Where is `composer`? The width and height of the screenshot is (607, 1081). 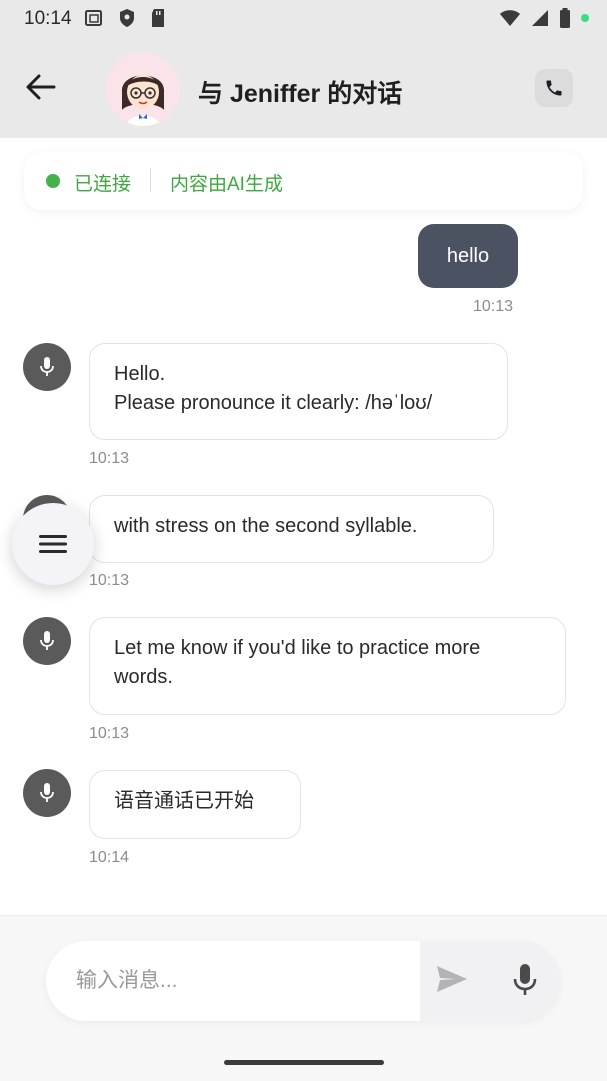 composer is located at coordinates (303, 981).